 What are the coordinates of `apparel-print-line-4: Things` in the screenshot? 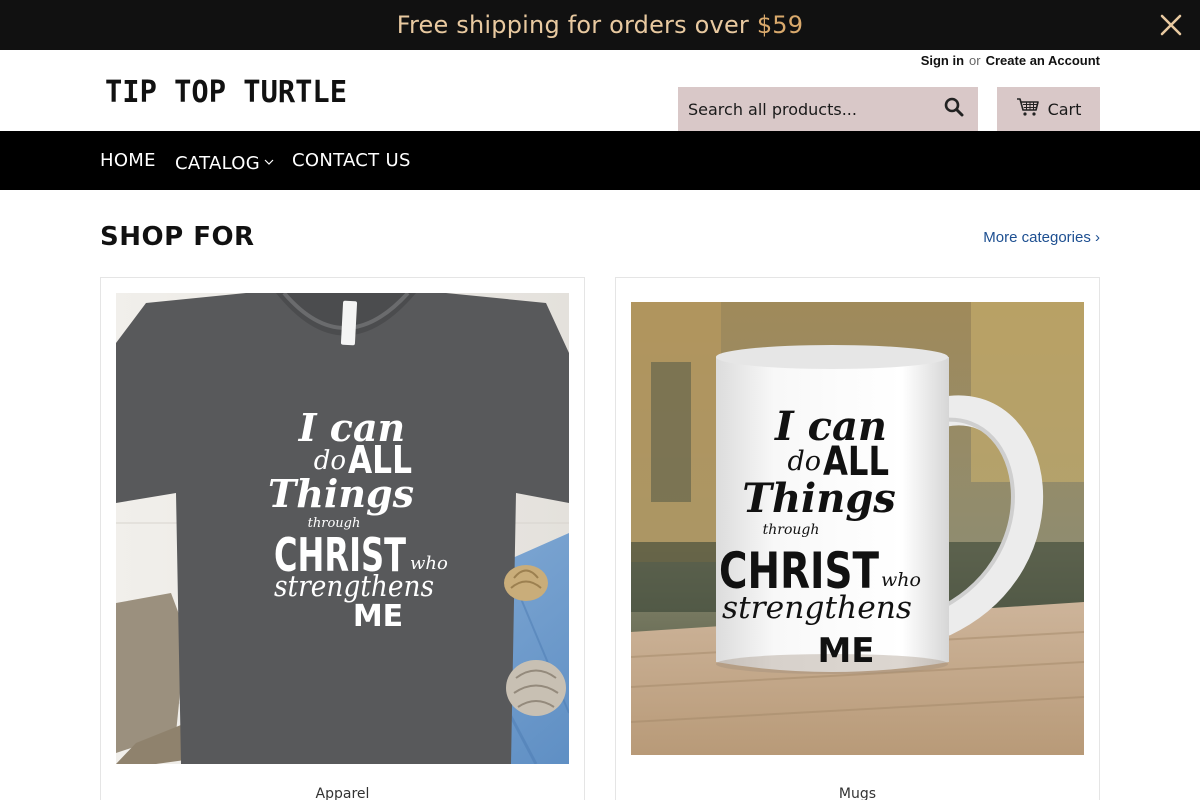 It's located at (341, 493).